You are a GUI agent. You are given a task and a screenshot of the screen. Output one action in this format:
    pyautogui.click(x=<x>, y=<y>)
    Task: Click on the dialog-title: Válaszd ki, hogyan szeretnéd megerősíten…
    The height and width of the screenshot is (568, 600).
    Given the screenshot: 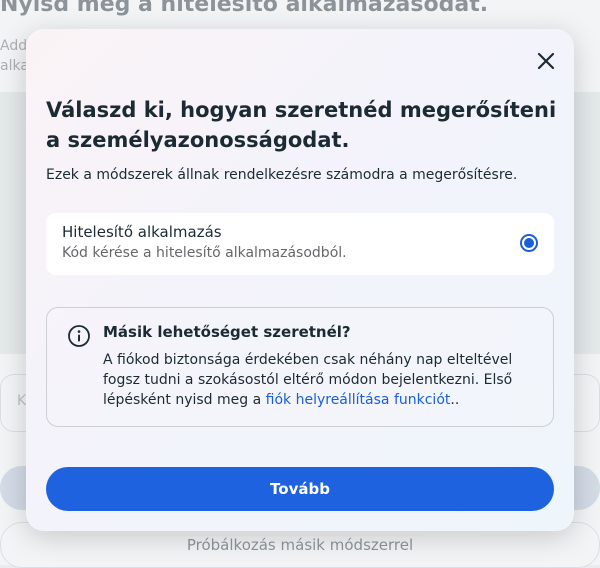 What is the action you would take?
    pyautogui.click(x=301, y=125)
    